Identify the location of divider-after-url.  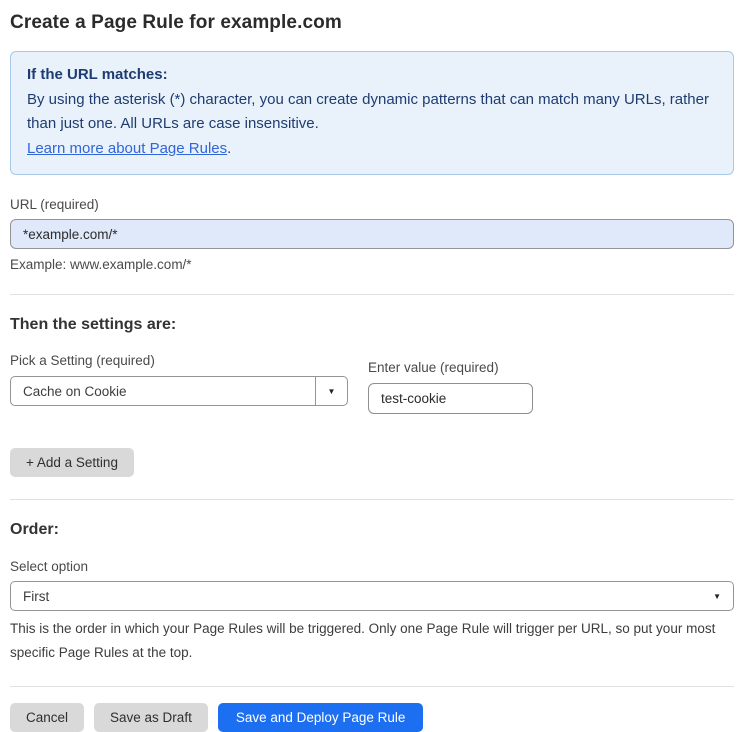
(372, 294).